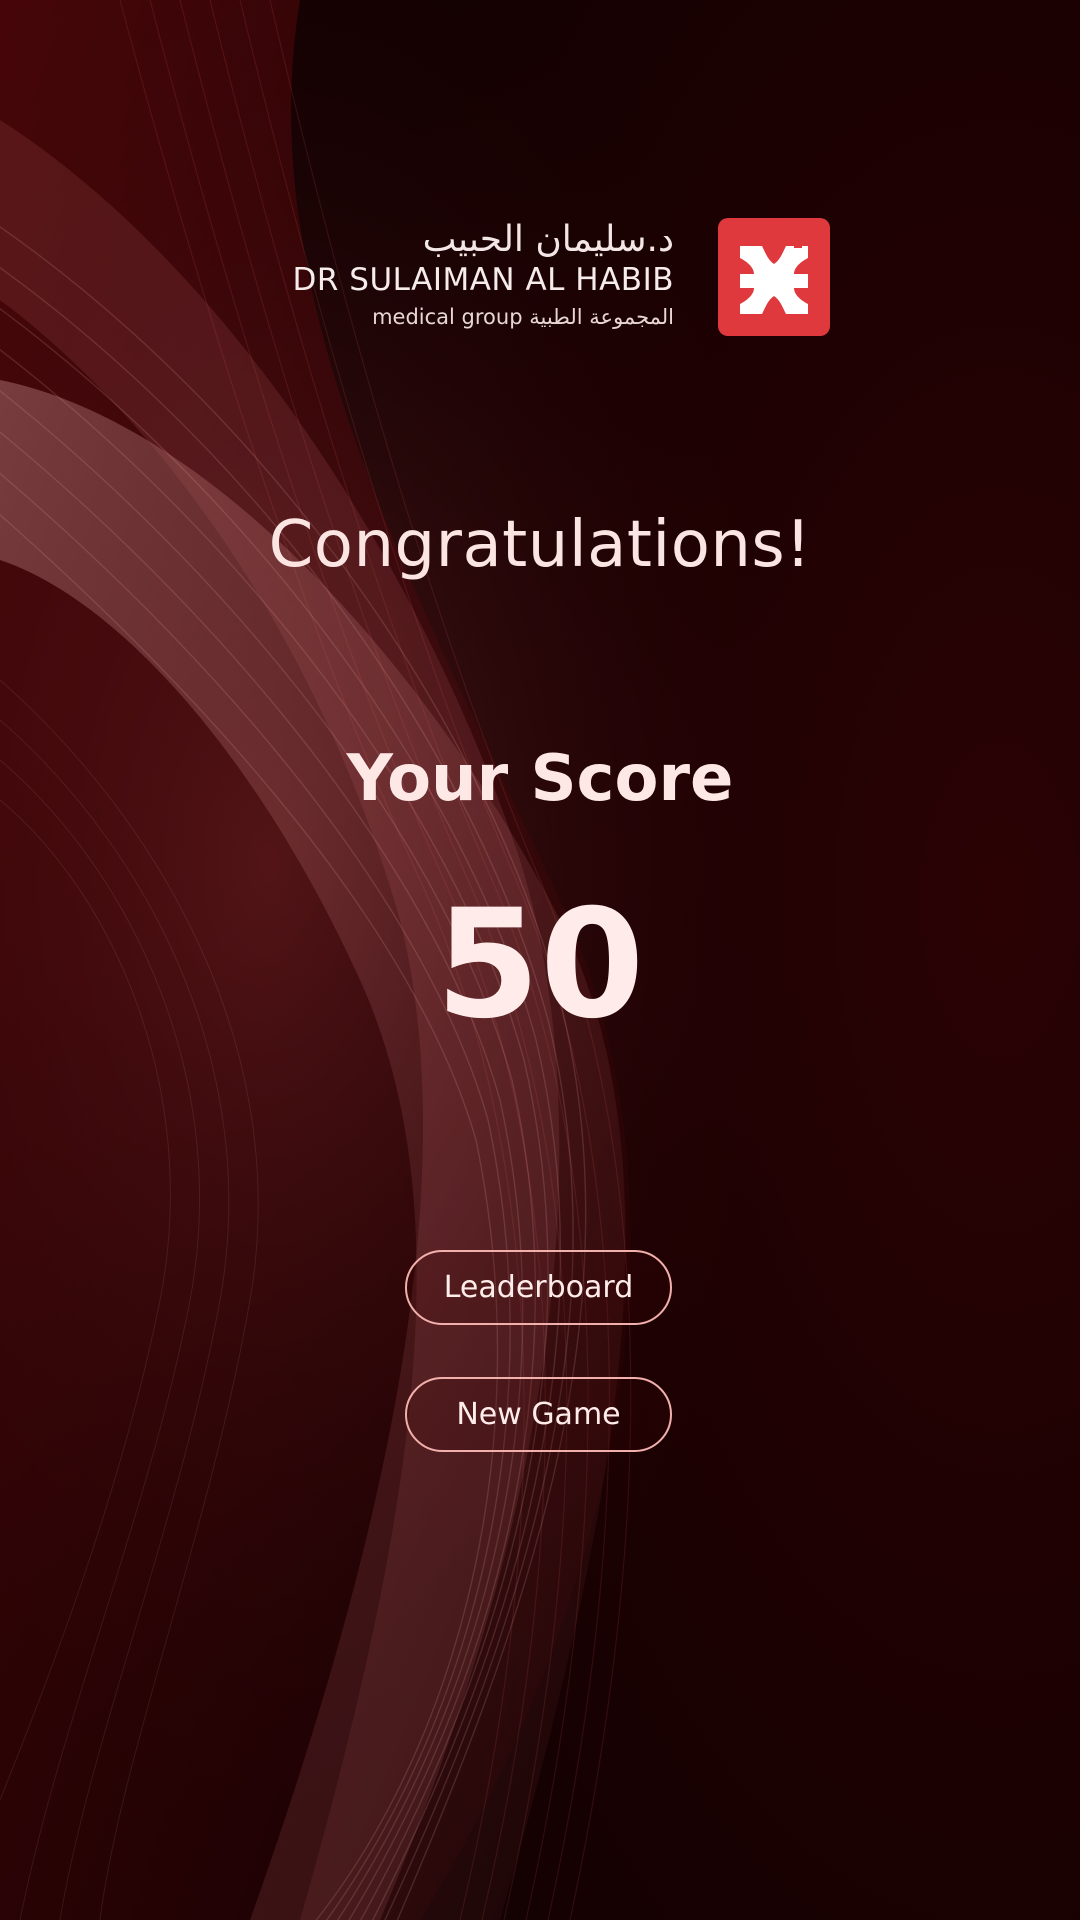 The height and width of the screenshot is (1920, 1080). I want to click on logo-mark-icon, so click(774, 277).